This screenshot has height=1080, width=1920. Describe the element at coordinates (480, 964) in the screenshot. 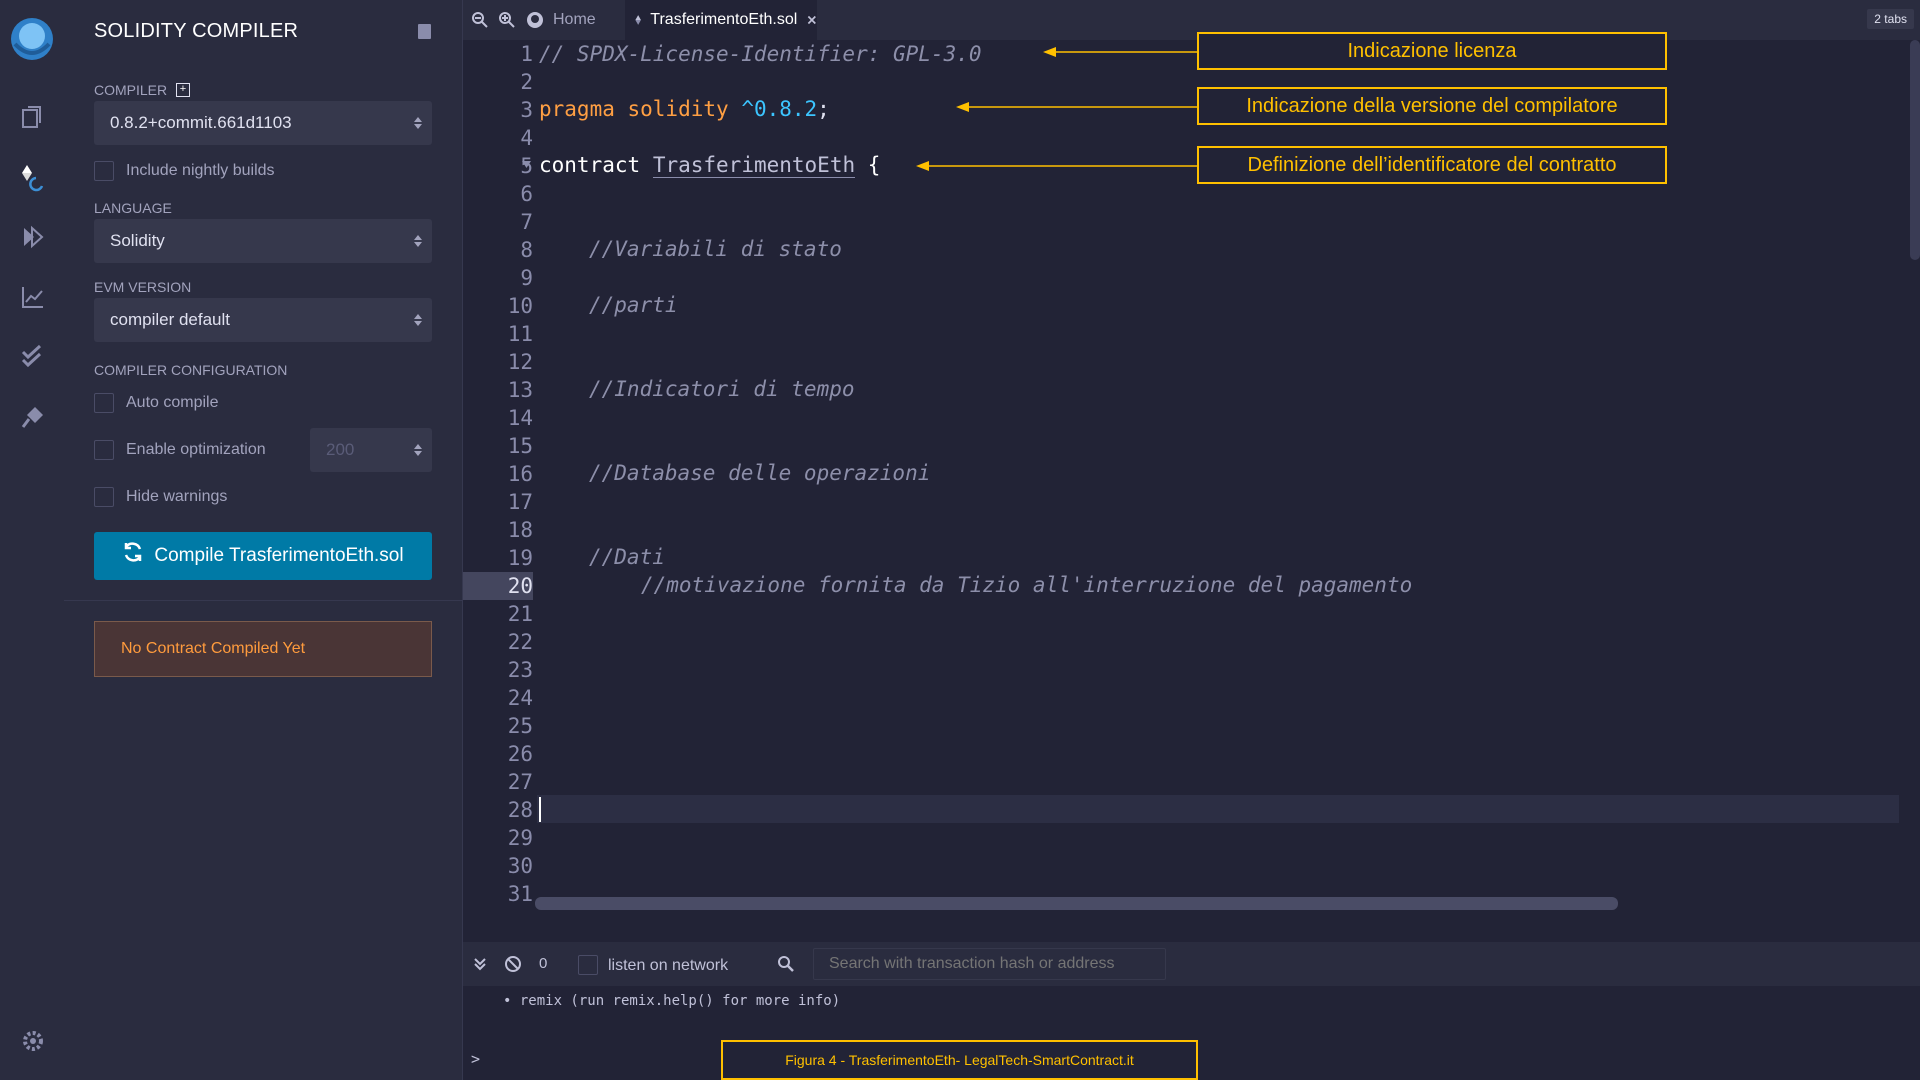

I see `collapse-terminal-icon` at that location.